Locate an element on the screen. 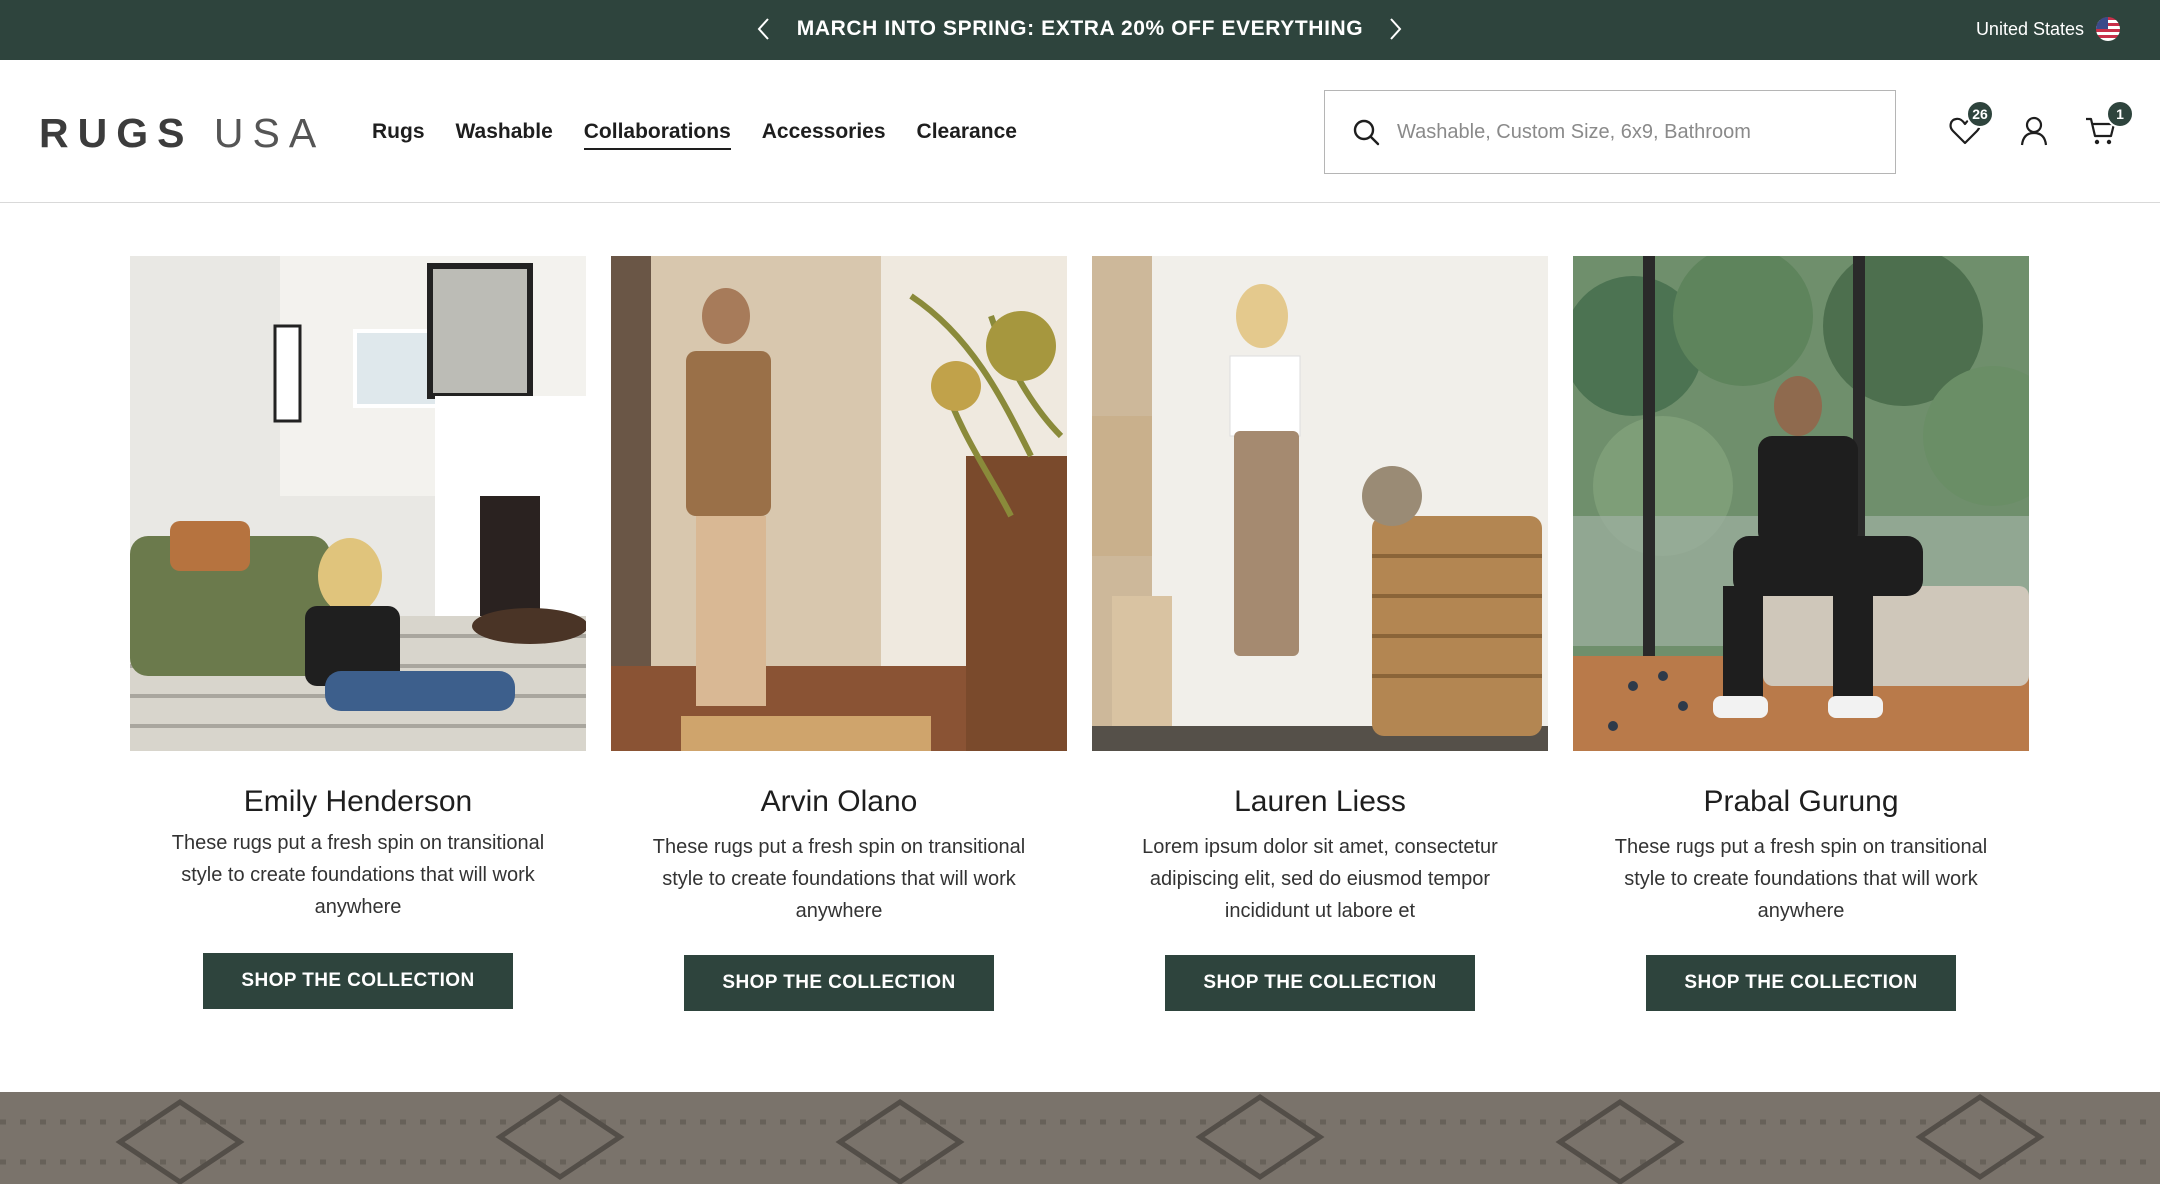  collaborator-name: Emily Henderson is located at coordinates (358, 801).